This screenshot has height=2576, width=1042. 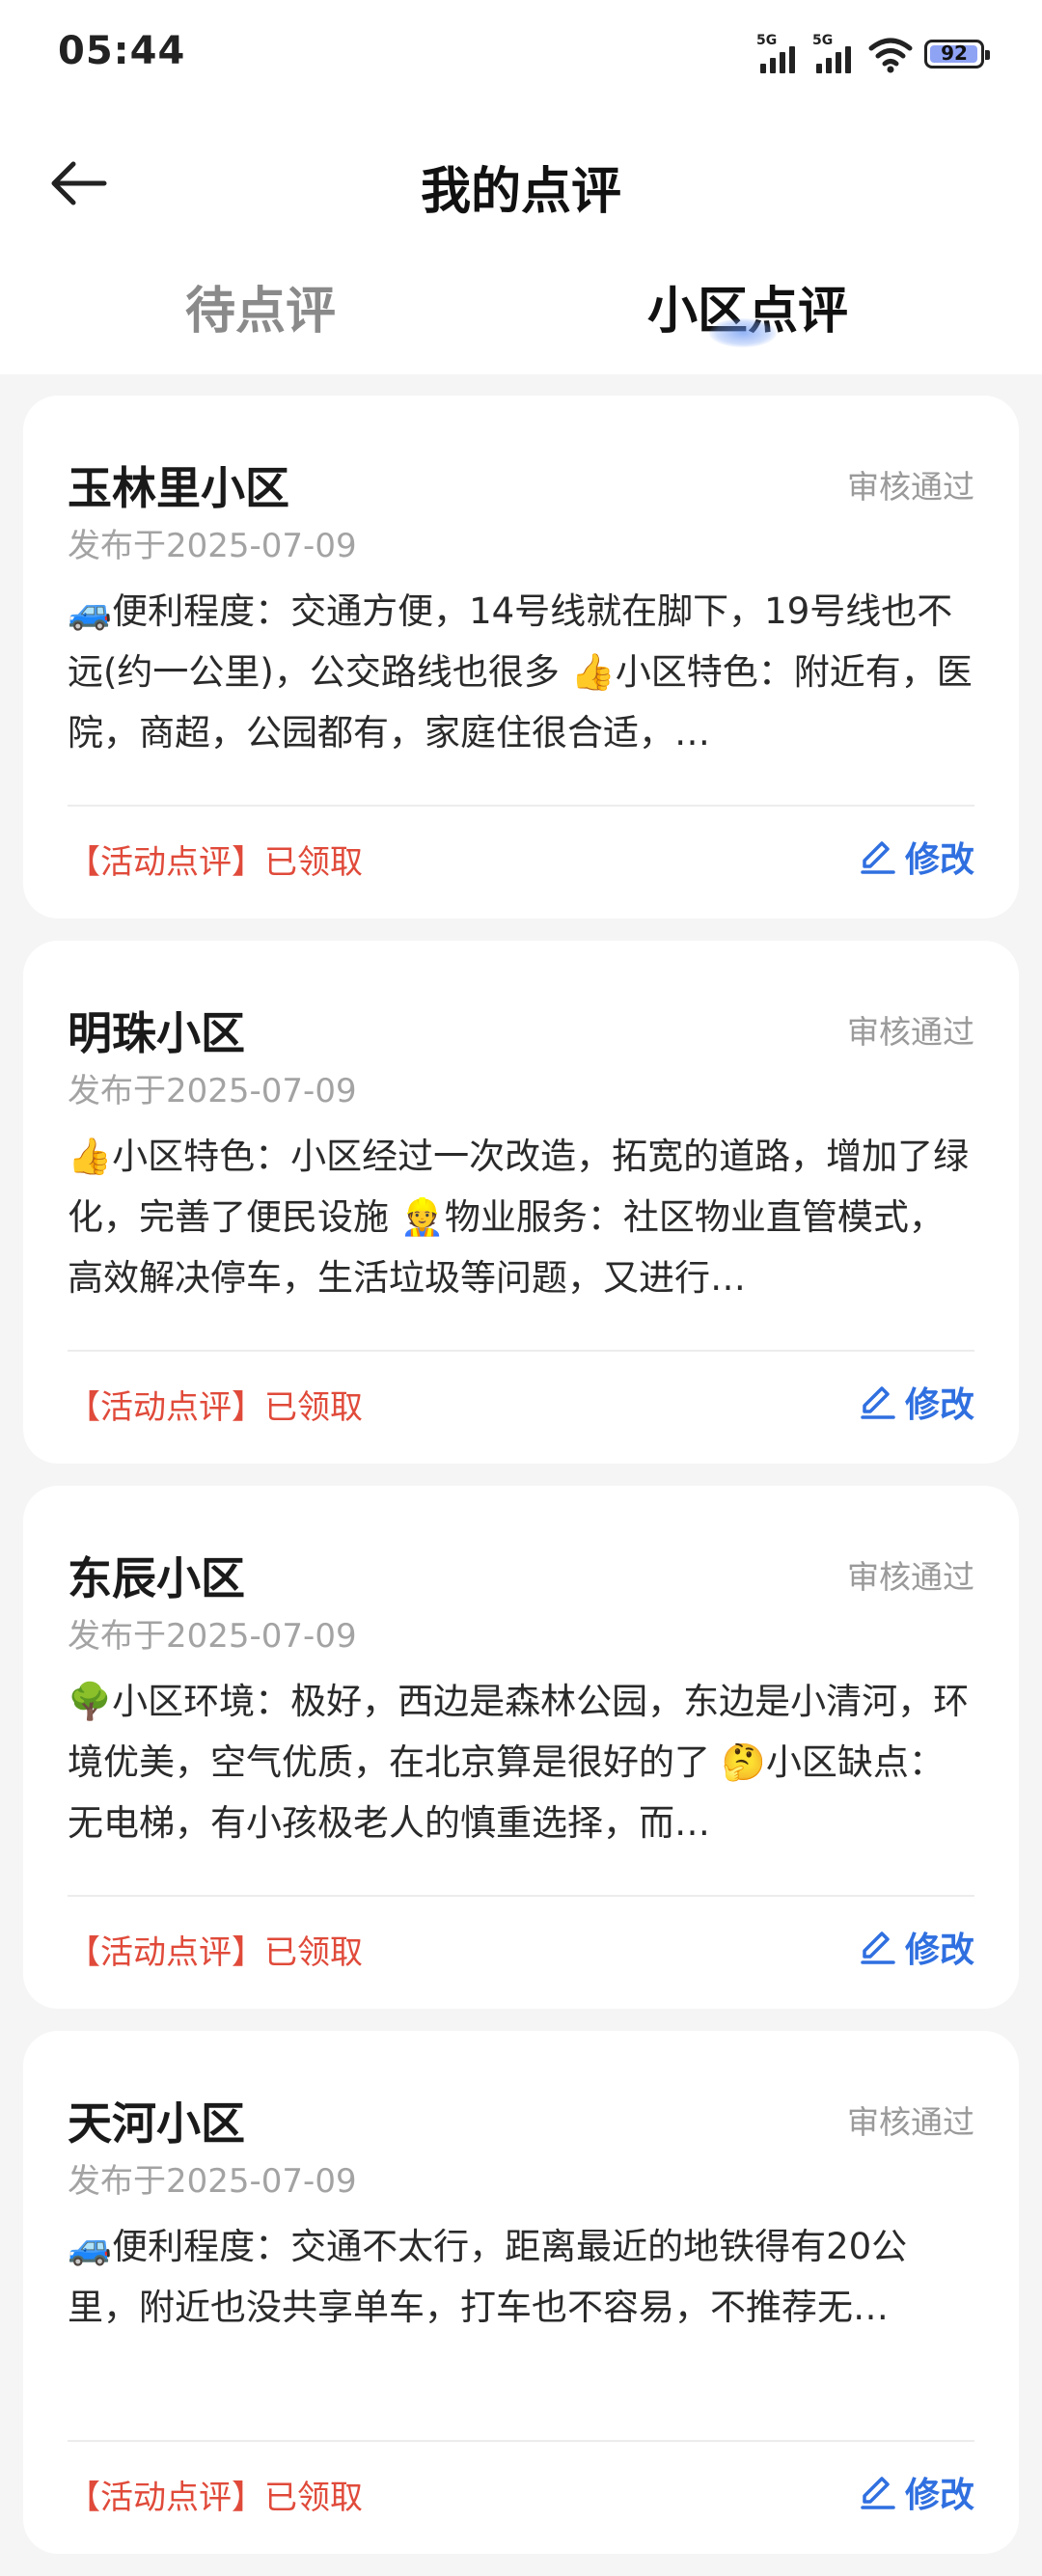 I want to click on tab-pending-reviews: 待点评, so click(x=260, y=306).